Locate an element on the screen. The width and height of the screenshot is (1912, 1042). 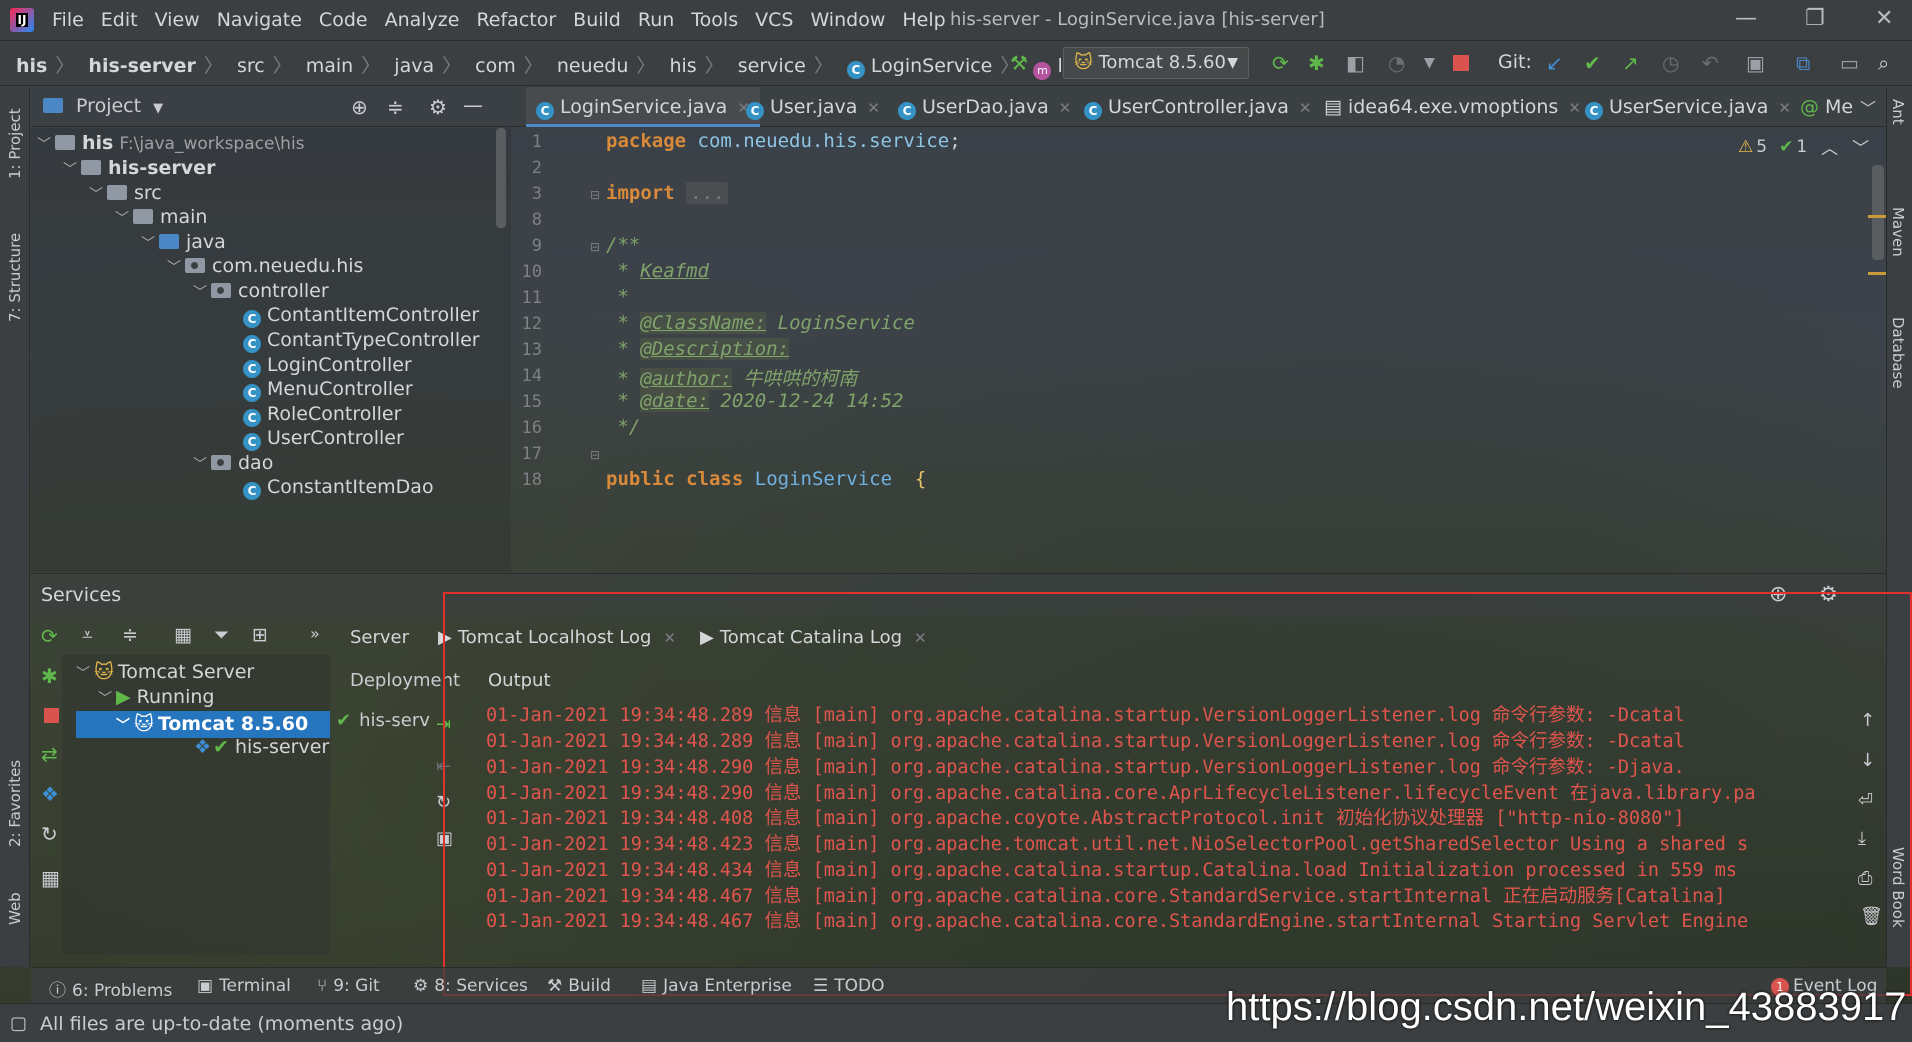
chevron-down-icon: ﹀ is located at coordinates (1860, 146).